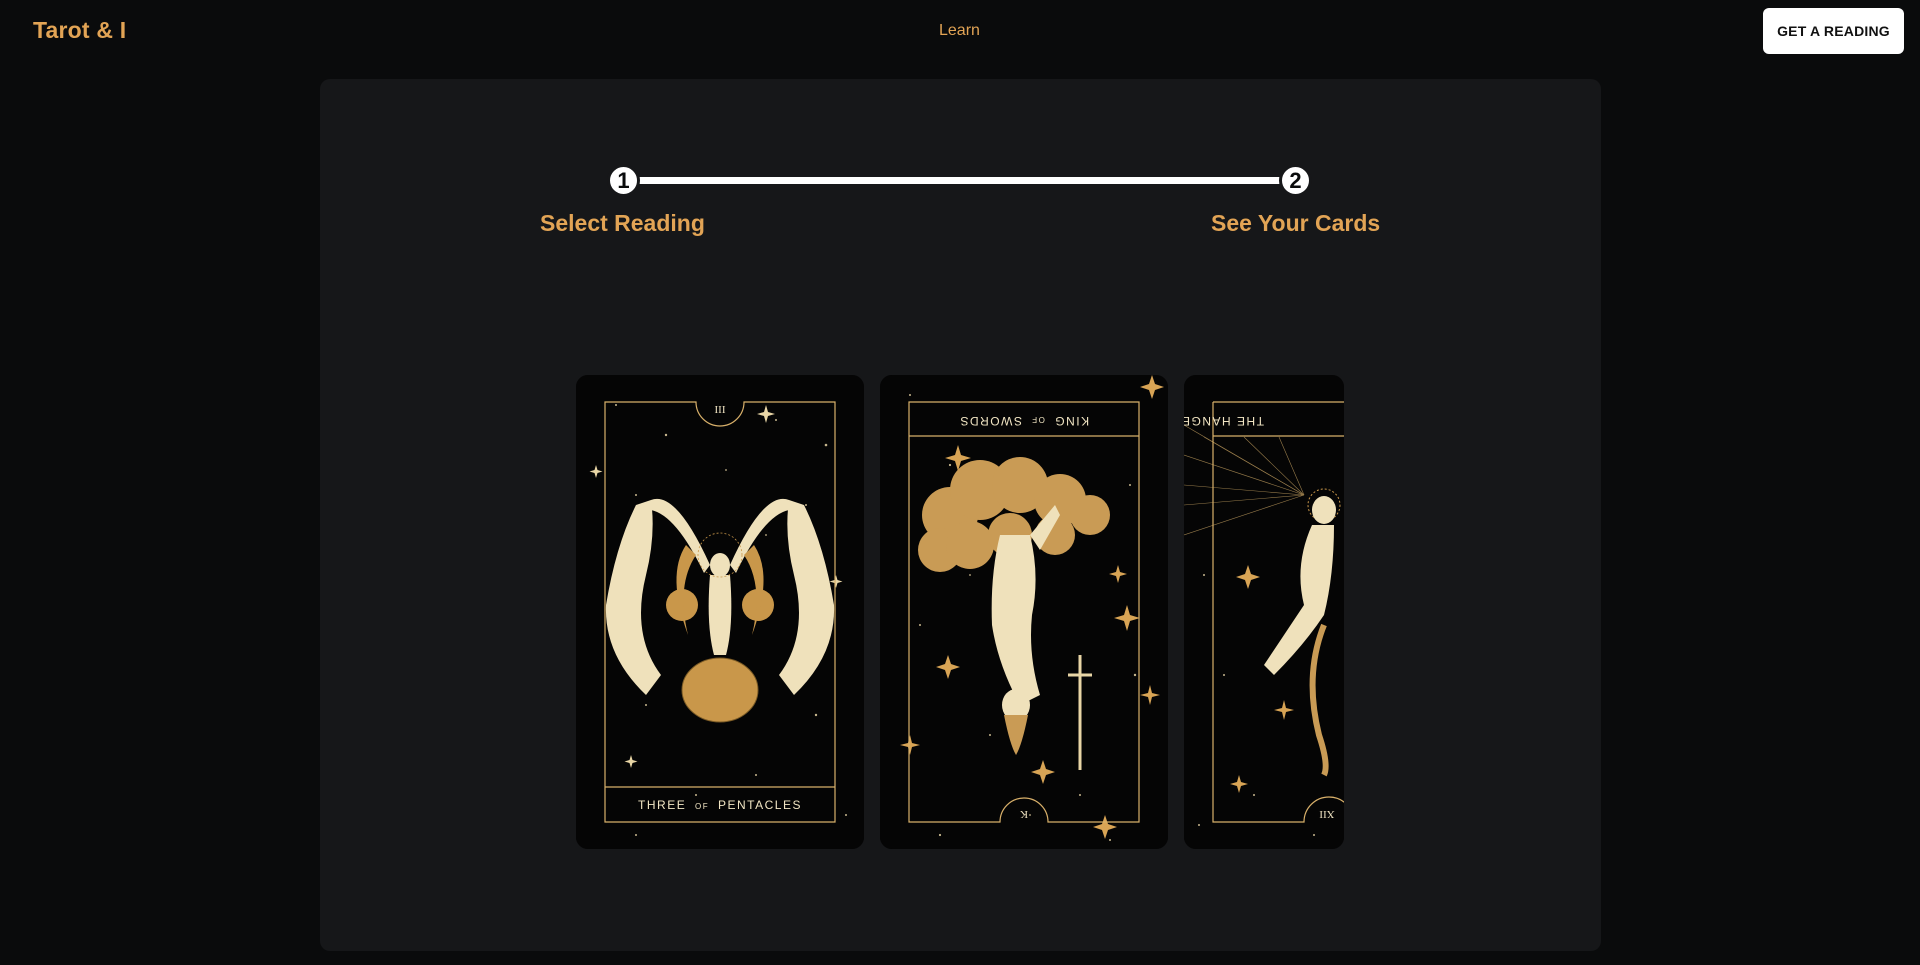 The width and height of the screenshot is (1920, 965). I want to click on svg-text: THREE OF PENTACLES, so click(720, 805).